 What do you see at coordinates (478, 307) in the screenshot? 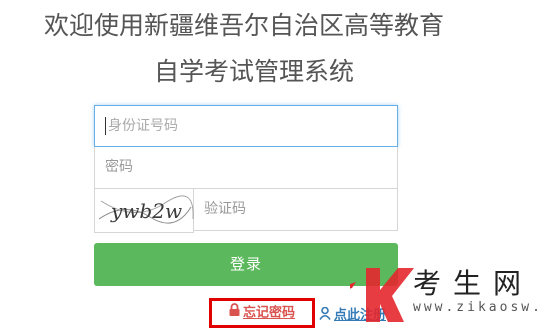
I see `watermark-url: www.zikaosw.cn` at bounding box center [478, 307].